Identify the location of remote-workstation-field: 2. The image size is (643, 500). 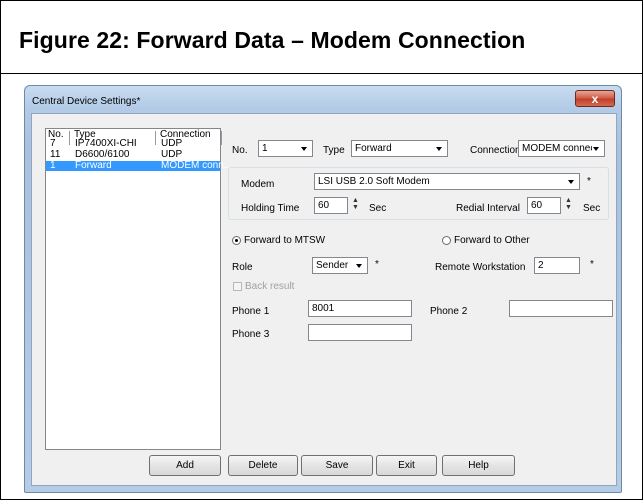
(557, 265).